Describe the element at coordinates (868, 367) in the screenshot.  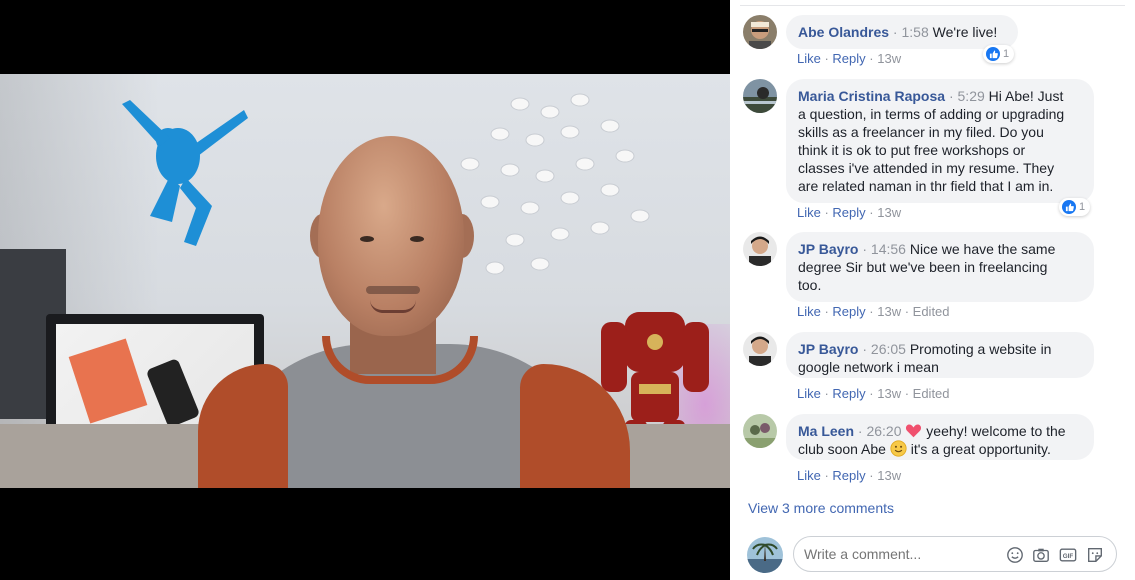
I see `comment-text: google network i mean` at that location.